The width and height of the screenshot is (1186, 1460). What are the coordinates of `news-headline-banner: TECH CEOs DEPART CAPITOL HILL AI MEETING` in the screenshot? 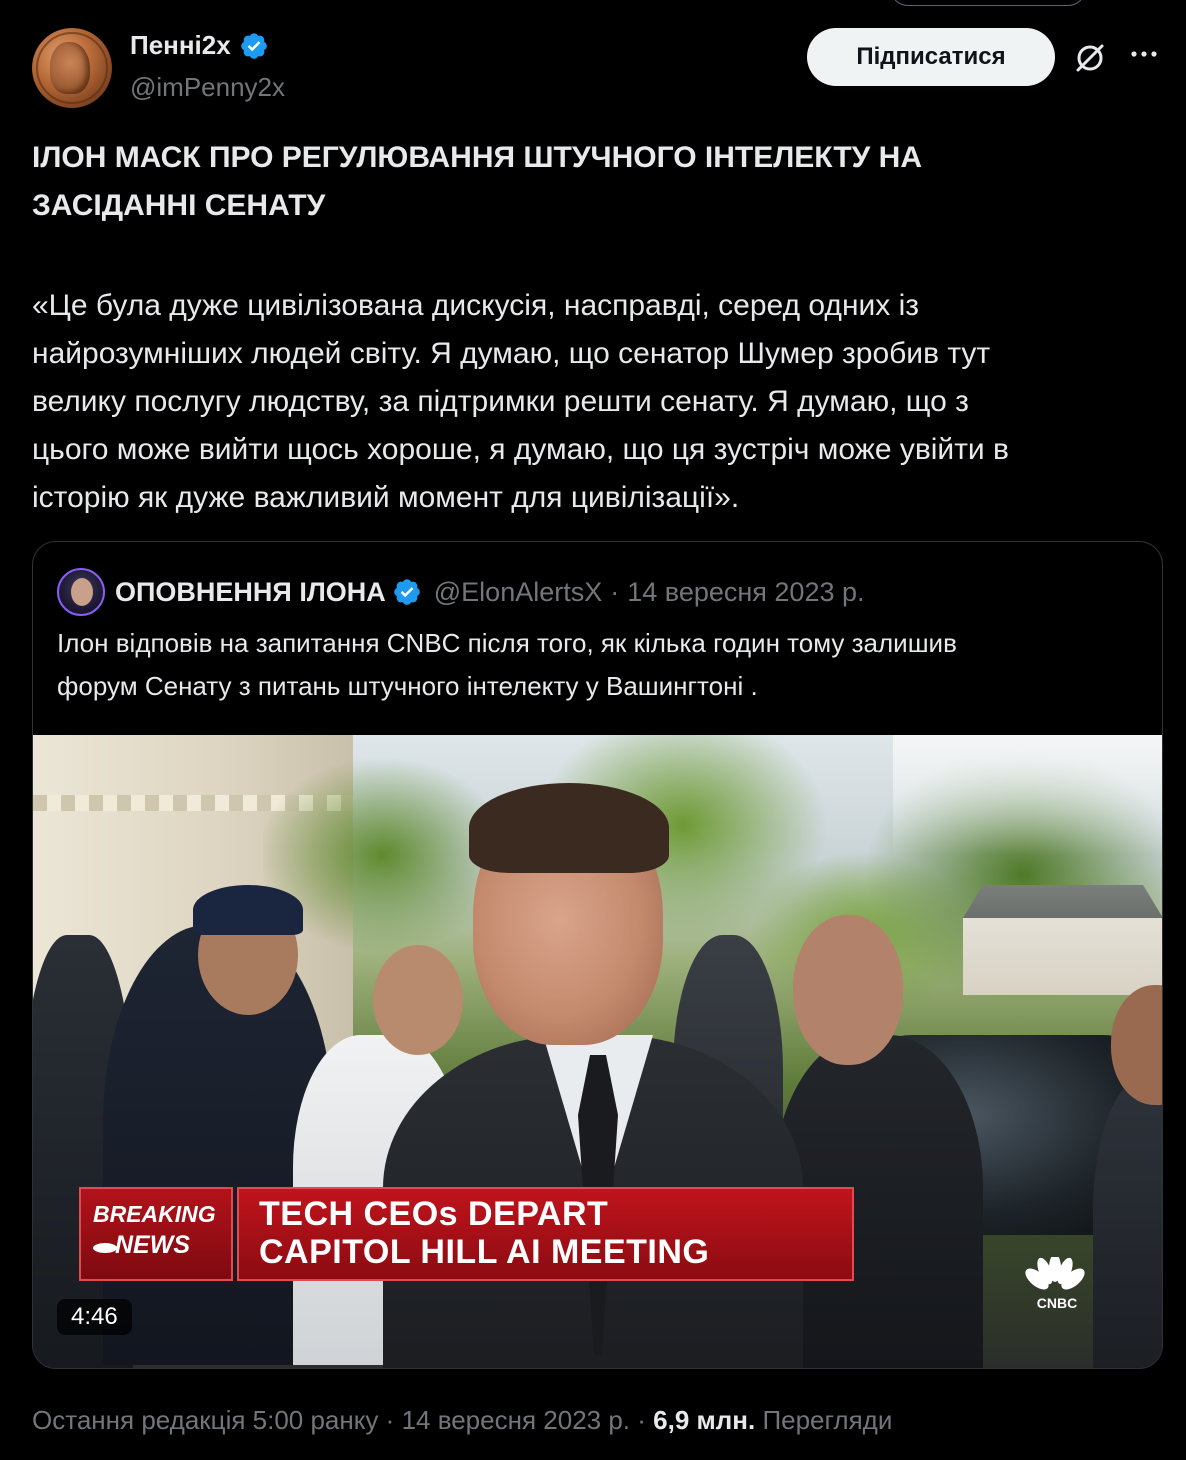 It's located at (545, 1234).